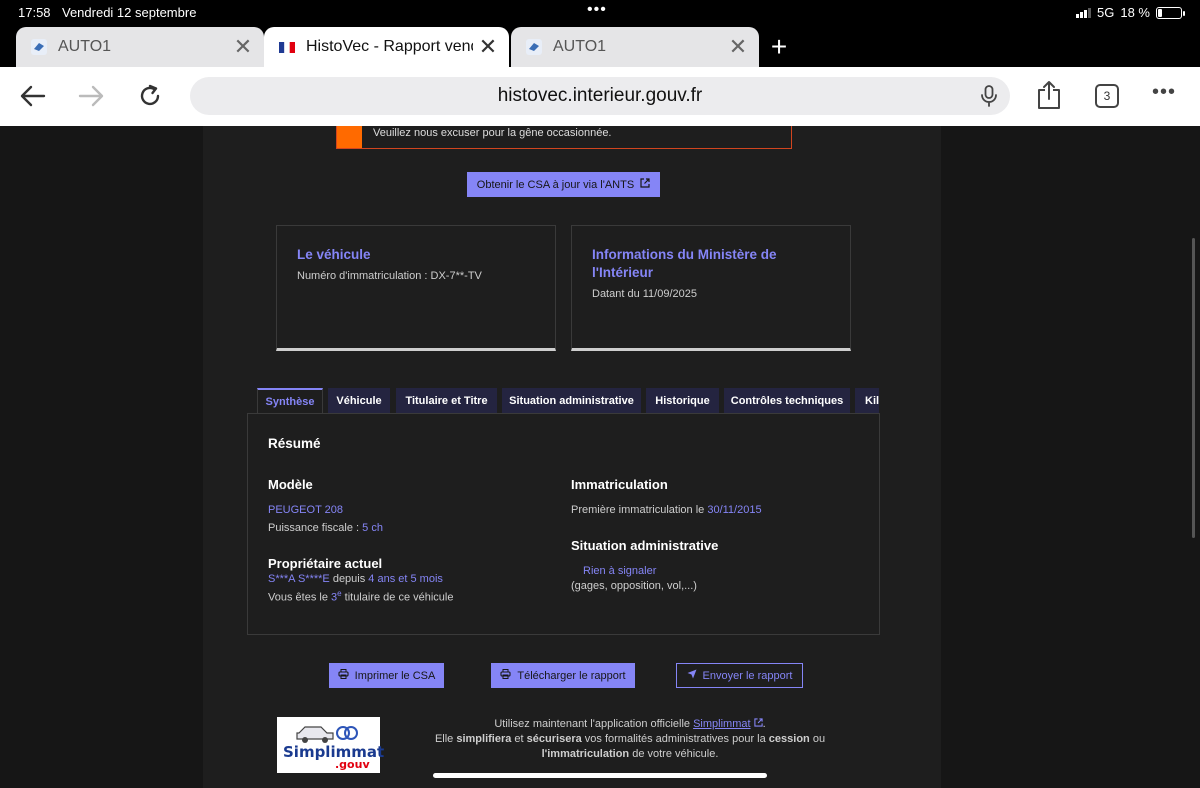 This screenshot has height=788, width=1200. What do you see at coordinates (445, 739) in the screenshot?
I see `promo-text: Elle` at bounding box center [445, 739].